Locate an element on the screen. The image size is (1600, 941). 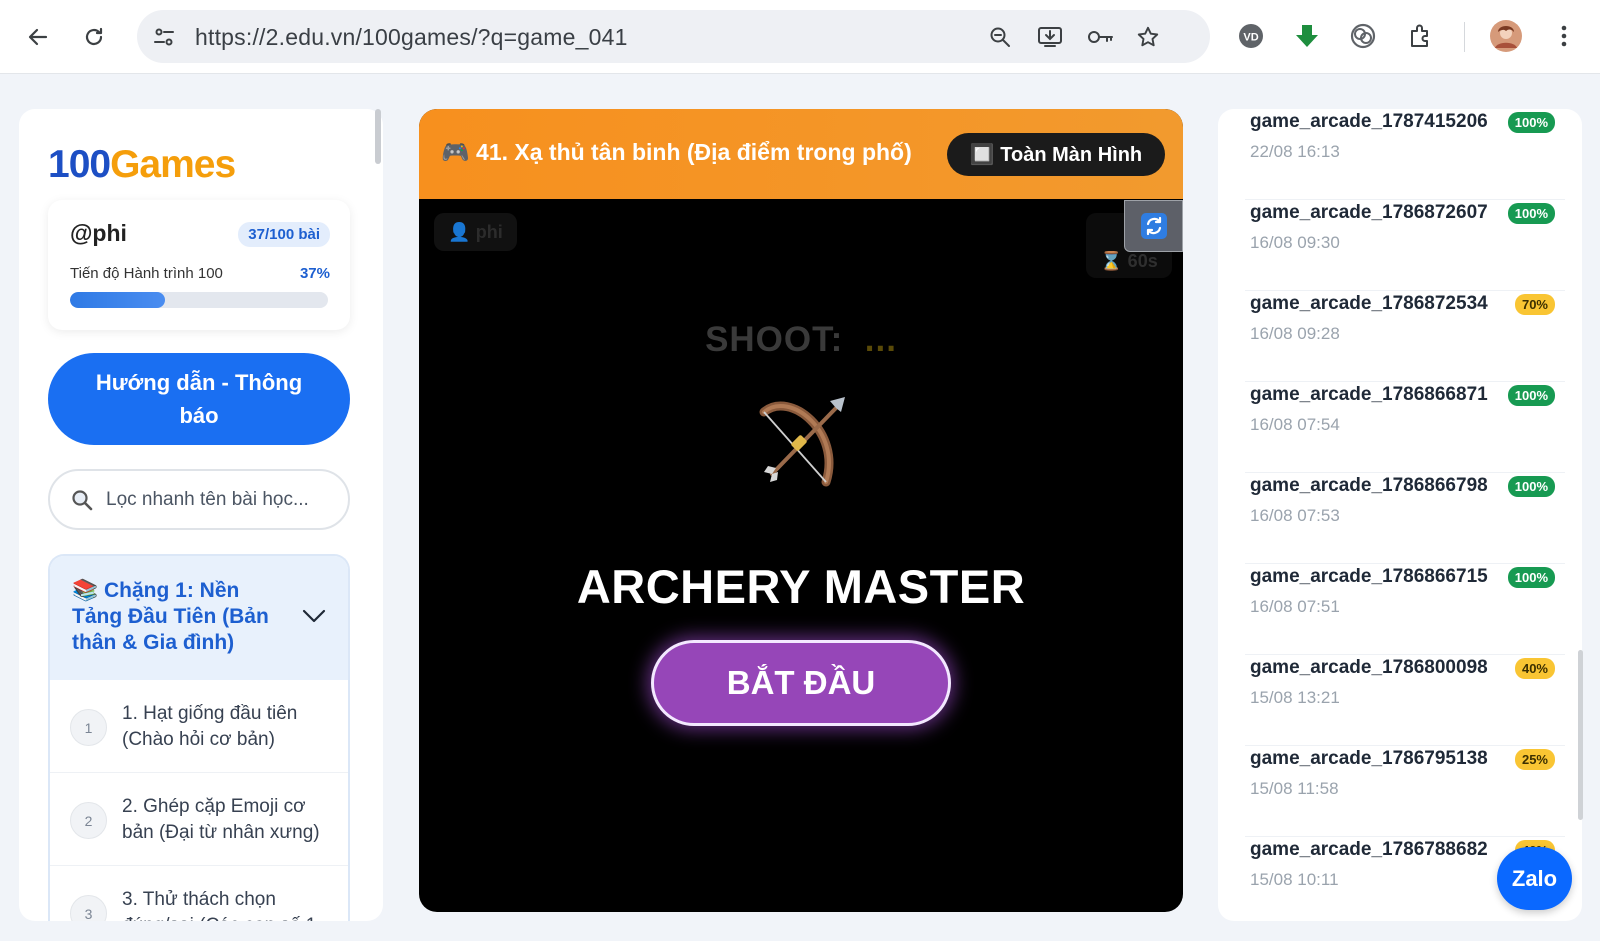
progress-bar is located at coordinates (199, 300).